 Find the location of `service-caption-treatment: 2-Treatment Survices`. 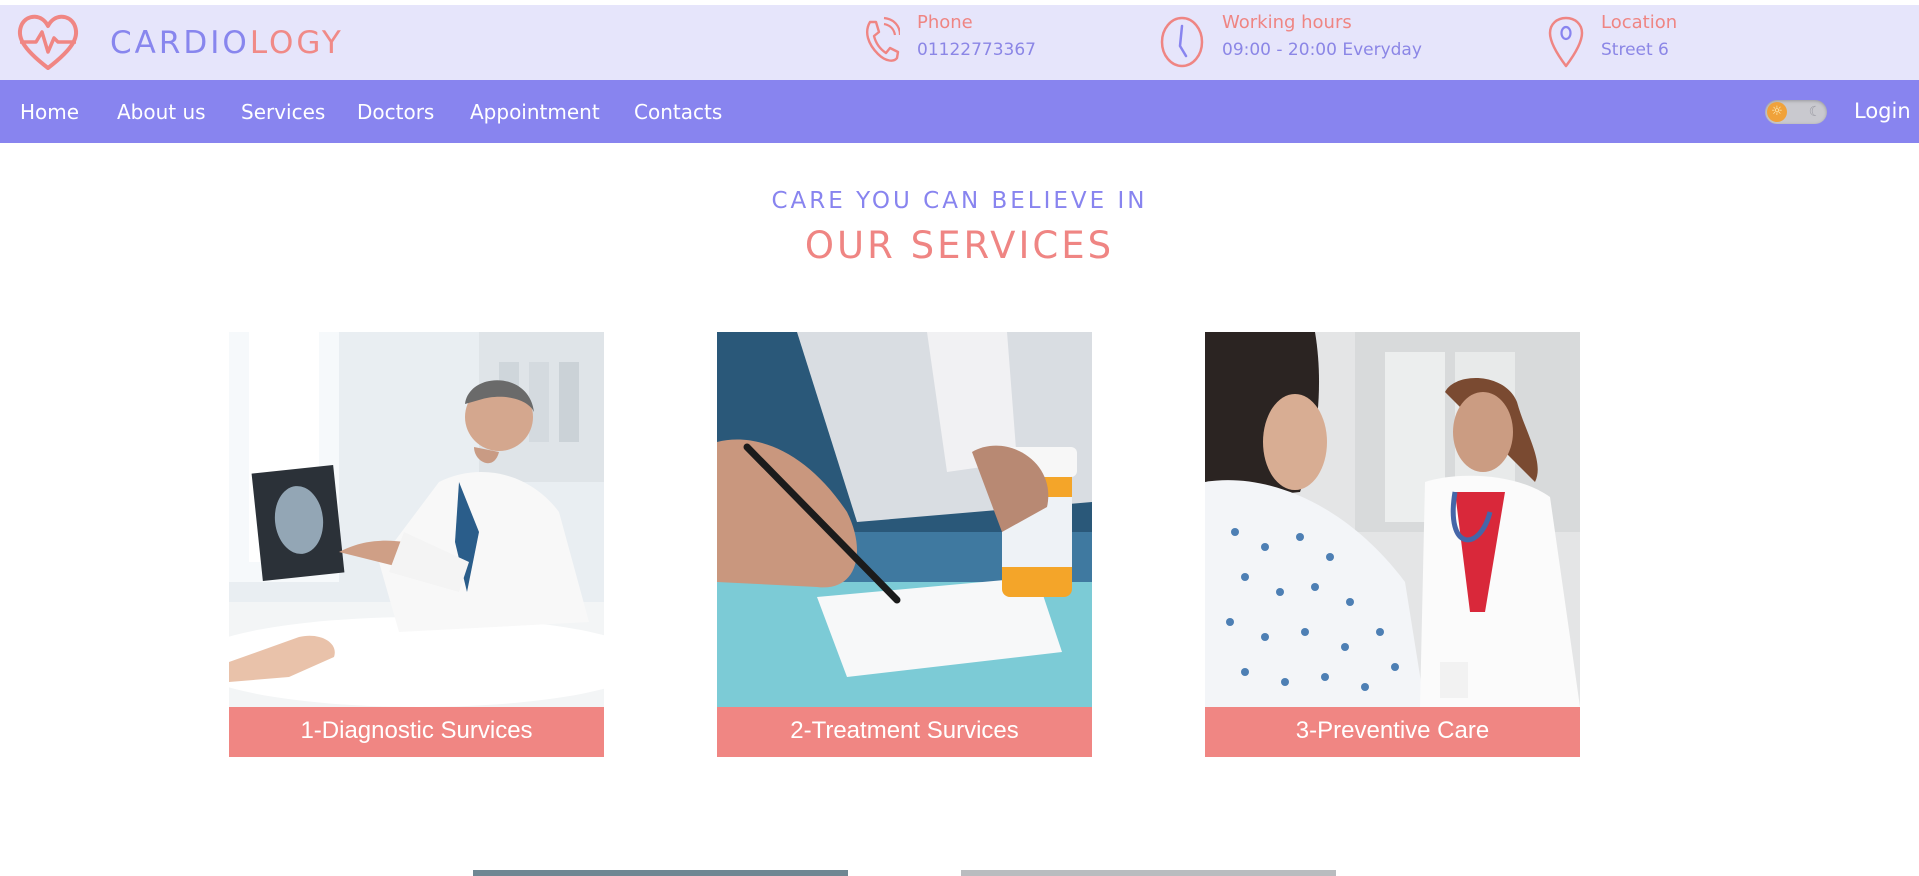

service-caption-treatment: 2-Treatment Survices is located at coordinates (904, 732).